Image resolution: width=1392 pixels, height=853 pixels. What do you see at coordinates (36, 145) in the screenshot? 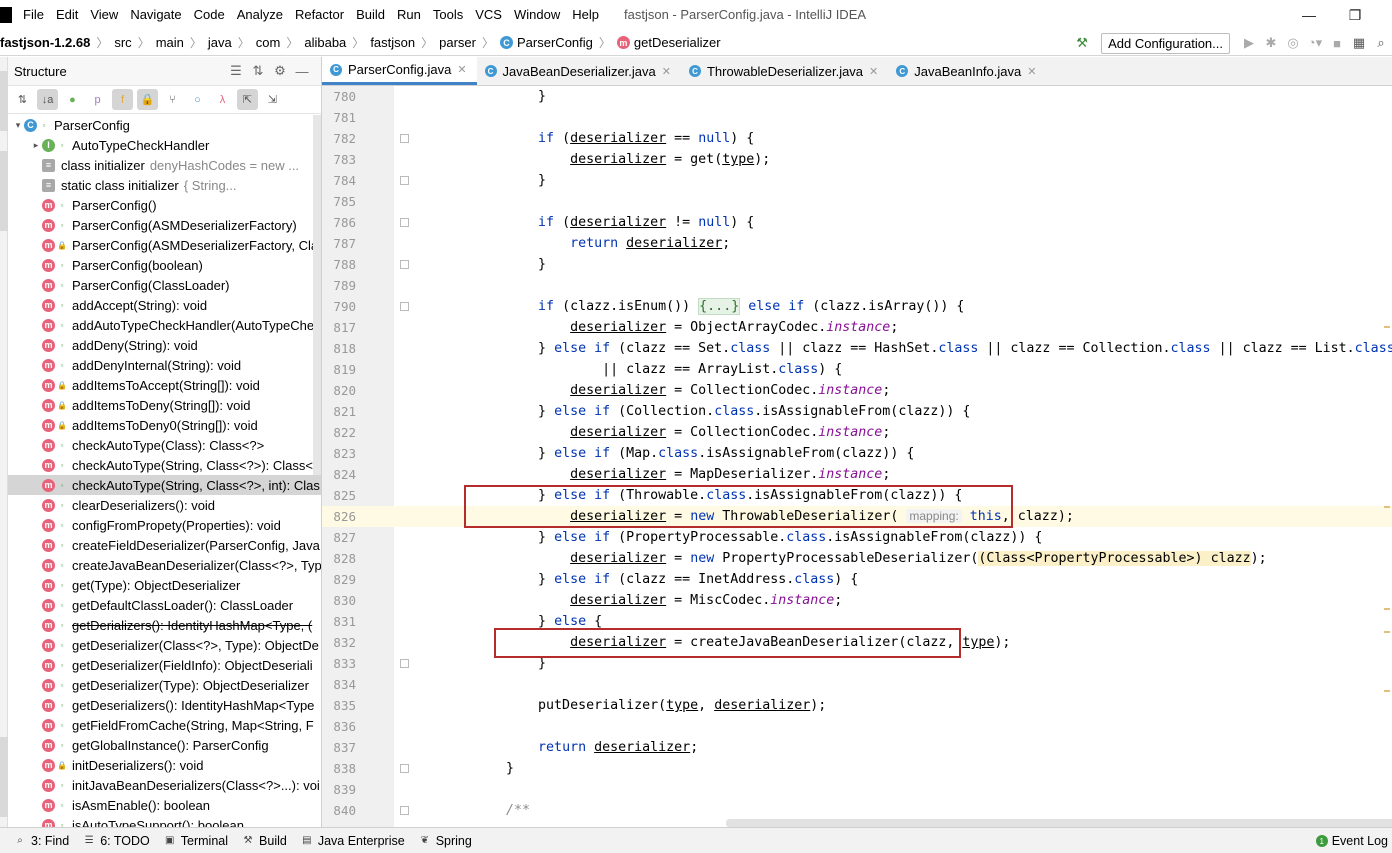
I see `collapsed-arrow-icon: ▸` at bounding box center [36, 145].